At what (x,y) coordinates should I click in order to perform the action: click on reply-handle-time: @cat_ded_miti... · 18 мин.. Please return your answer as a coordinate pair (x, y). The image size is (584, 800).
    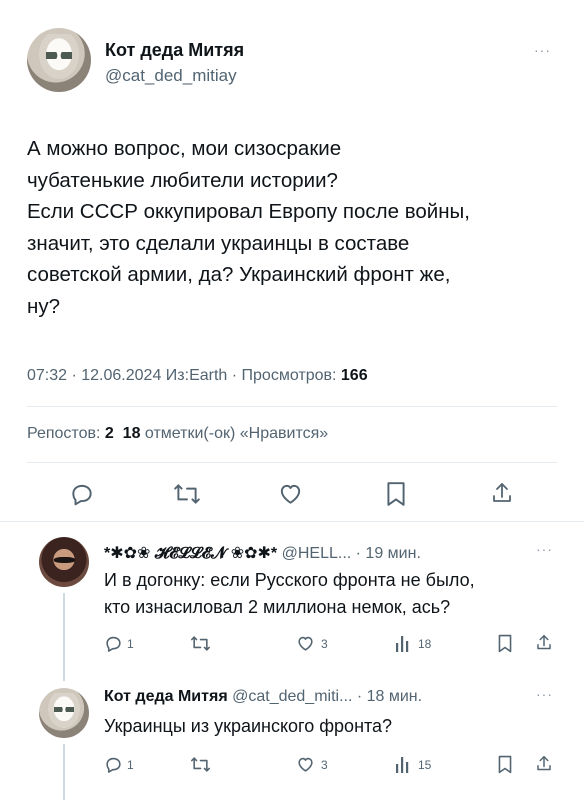
    Looking at the image, I should click on (327, 696).